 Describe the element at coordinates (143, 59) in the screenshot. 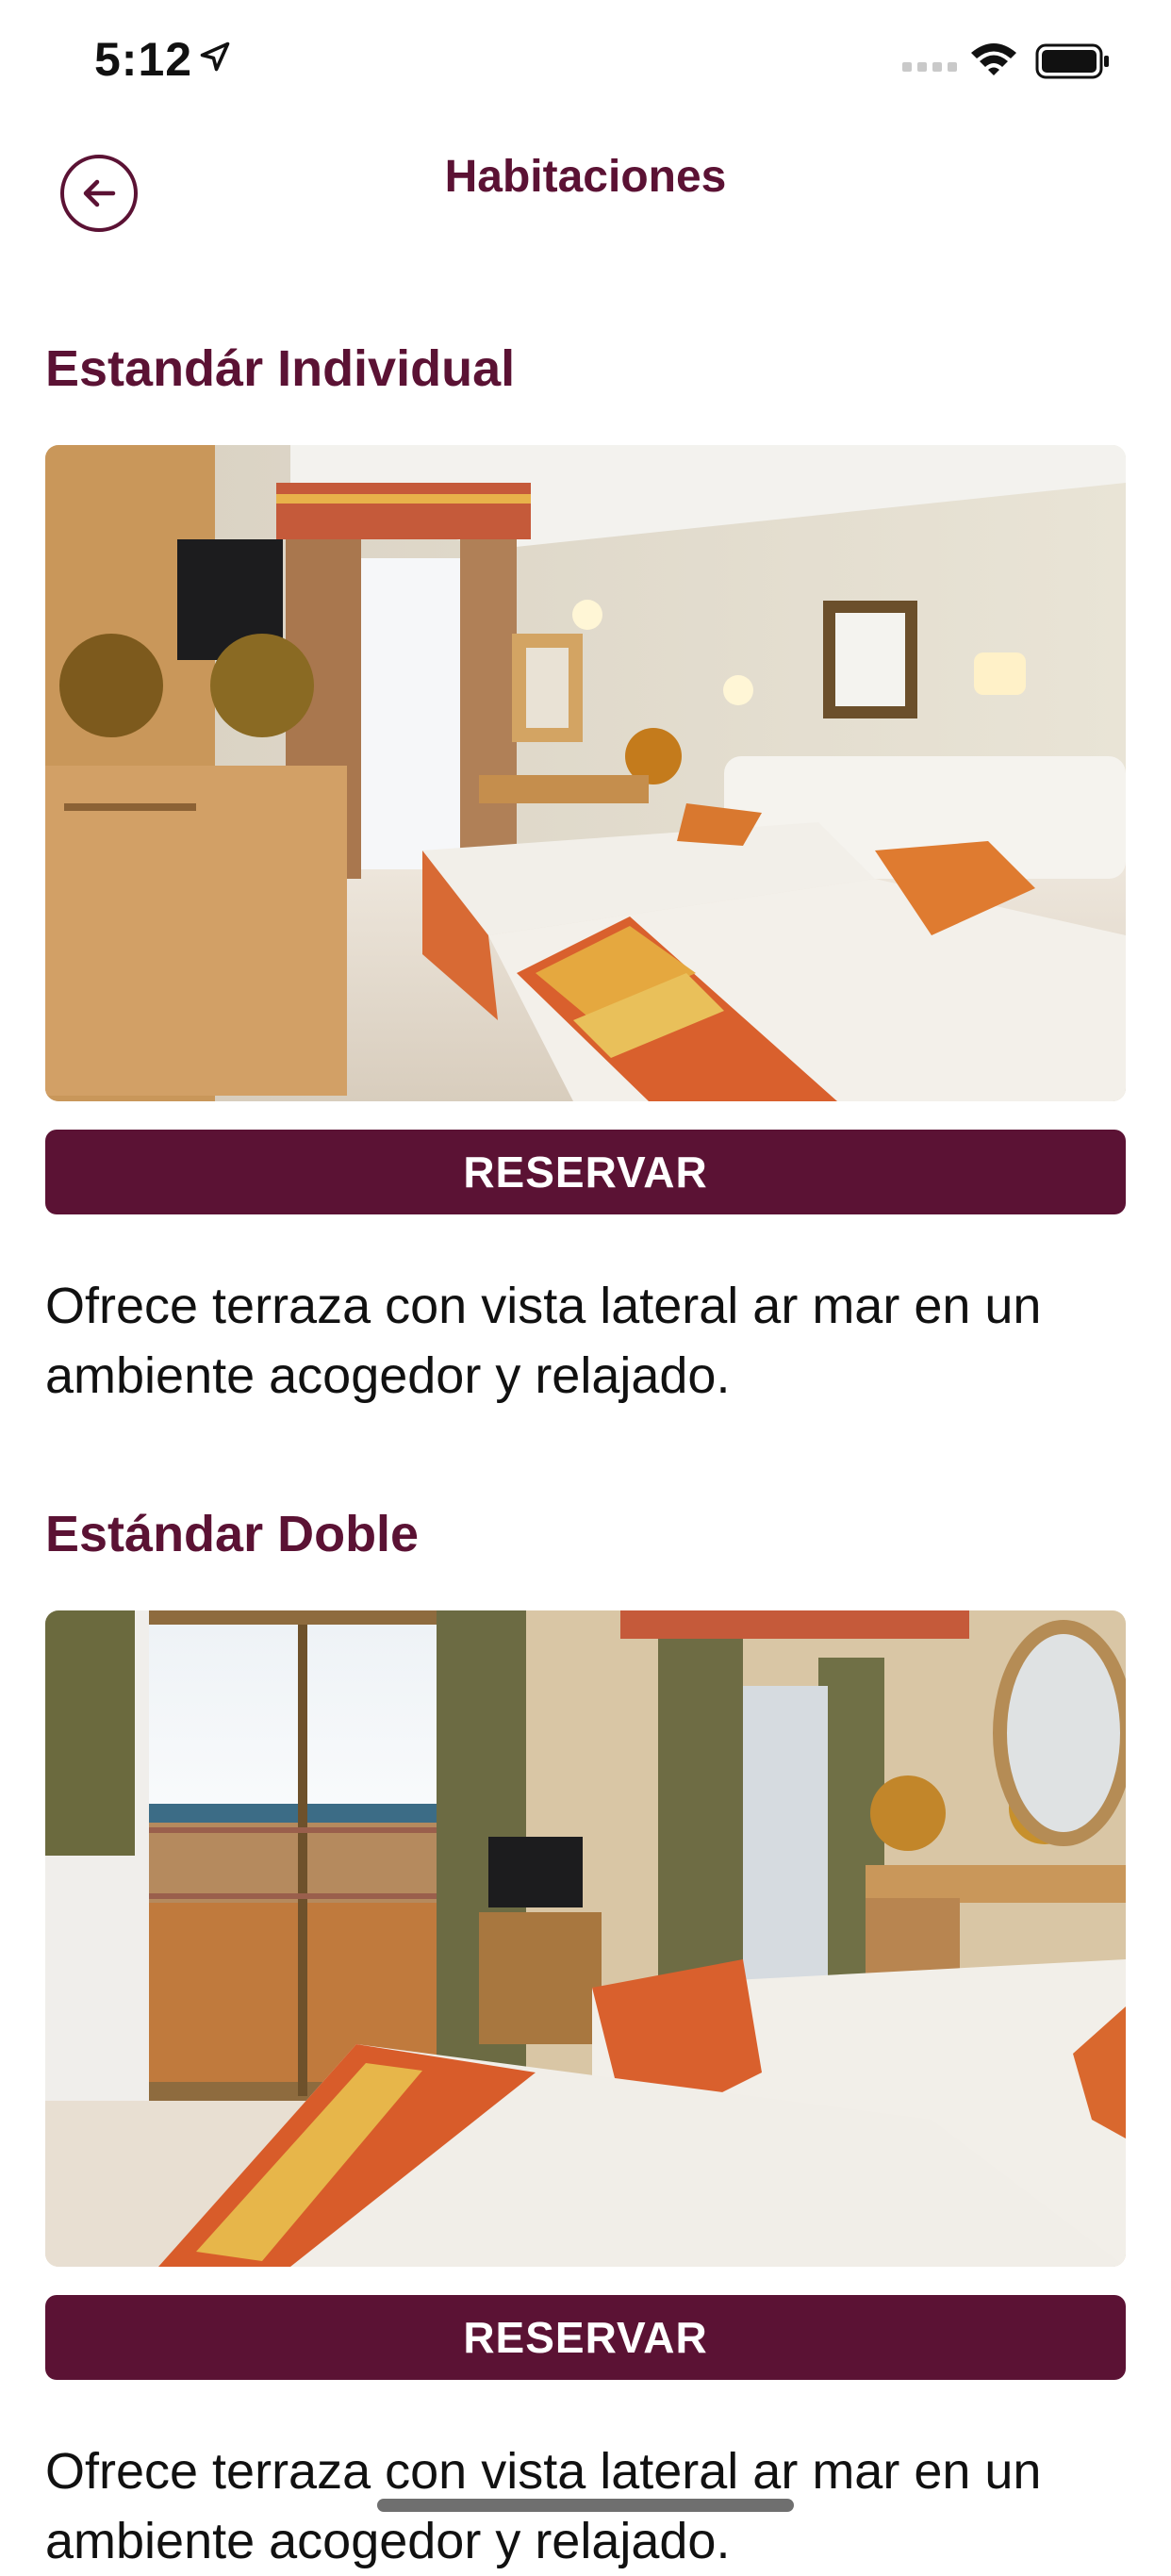

I see `status-time: 5:12` at that location.